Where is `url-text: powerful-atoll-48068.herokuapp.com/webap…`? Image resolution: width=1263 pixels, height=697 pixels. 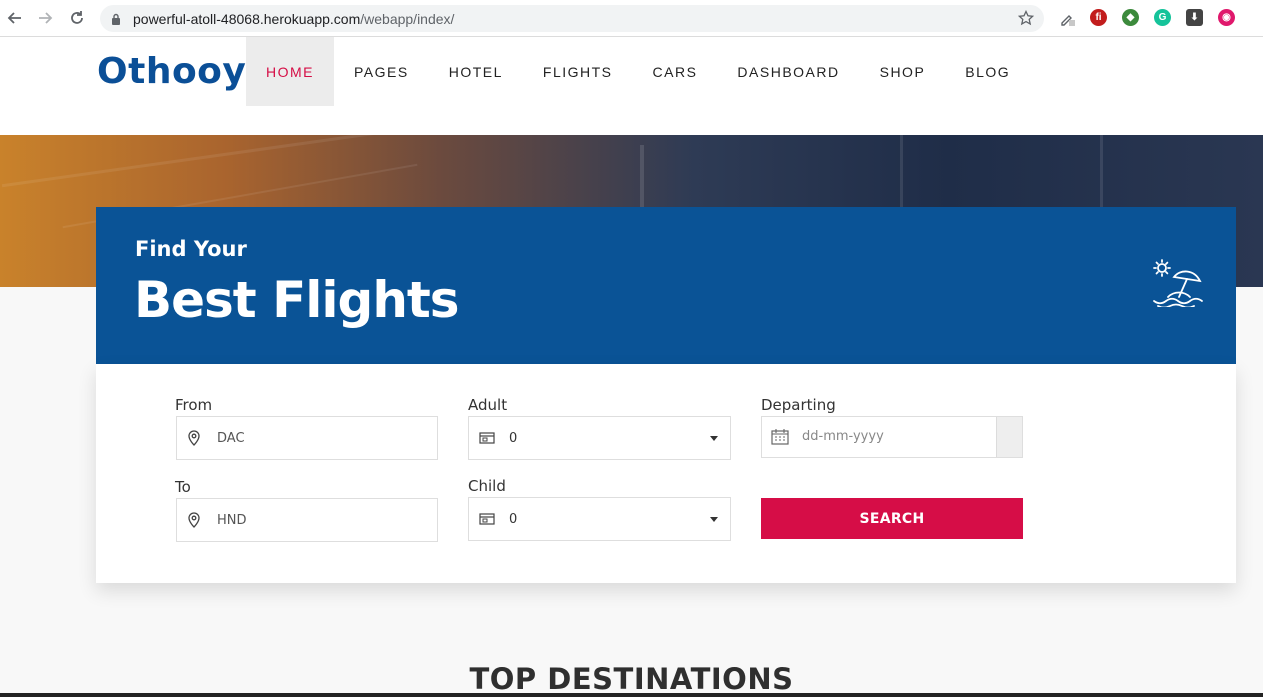
url-text: powerful-atoll-48068.herokuapp.com/webap… is located at coordinates (293, 19).